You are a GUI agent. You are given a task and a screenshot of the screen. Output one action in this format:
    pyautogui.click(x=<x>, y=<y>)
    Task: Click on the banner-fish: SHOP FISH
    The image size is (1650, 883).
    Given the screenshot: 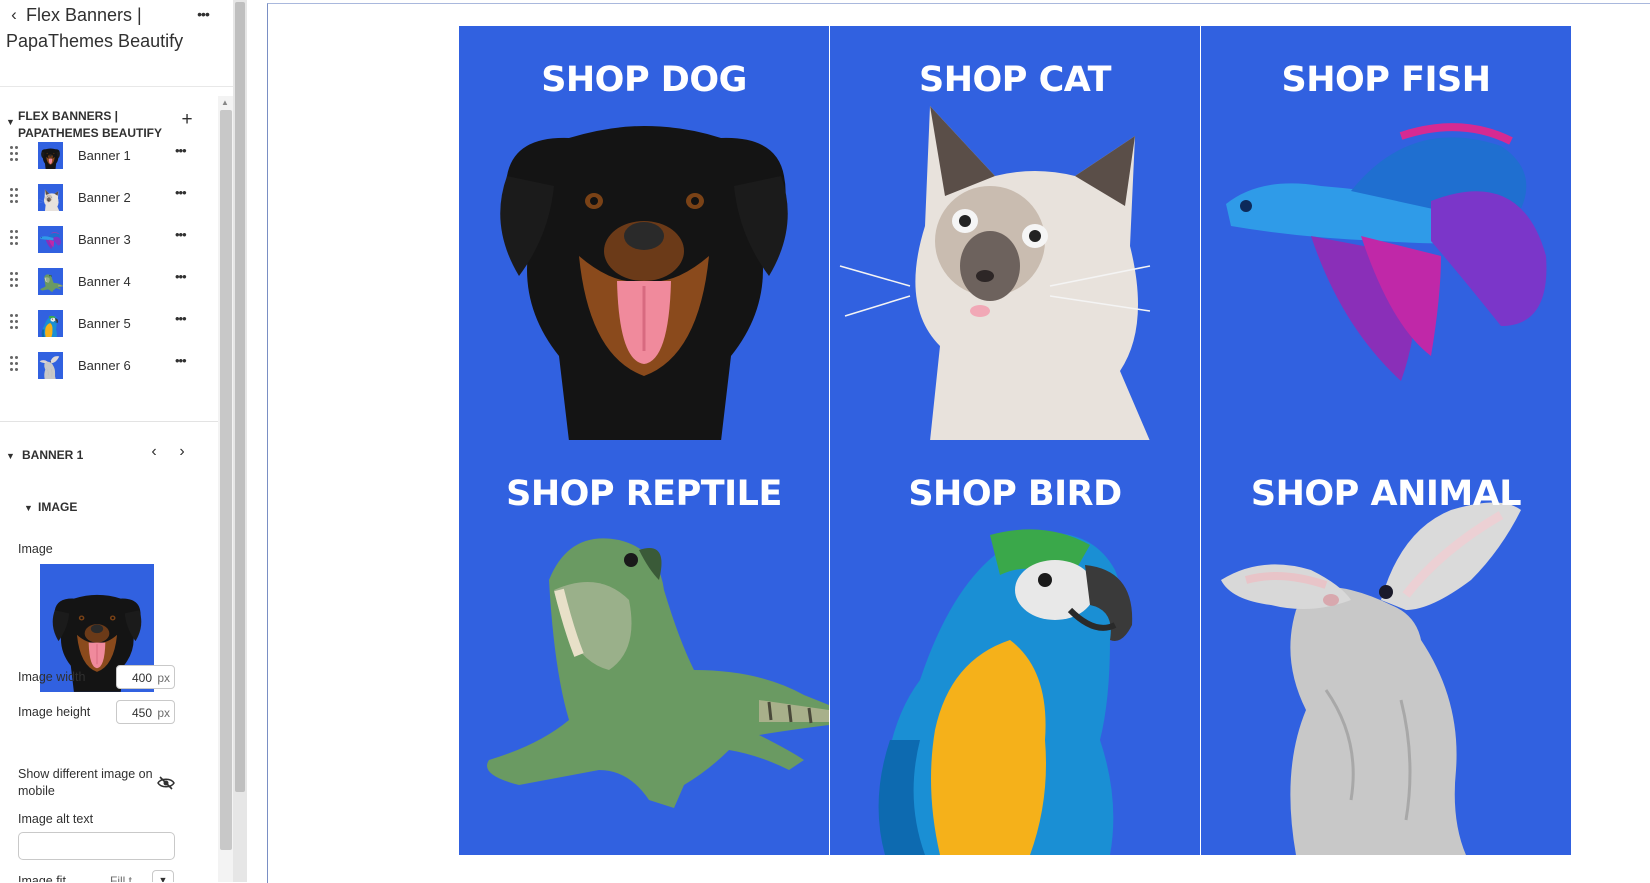 What is the action you would take?
    pyautogui.click(x=1386, y=233)
    